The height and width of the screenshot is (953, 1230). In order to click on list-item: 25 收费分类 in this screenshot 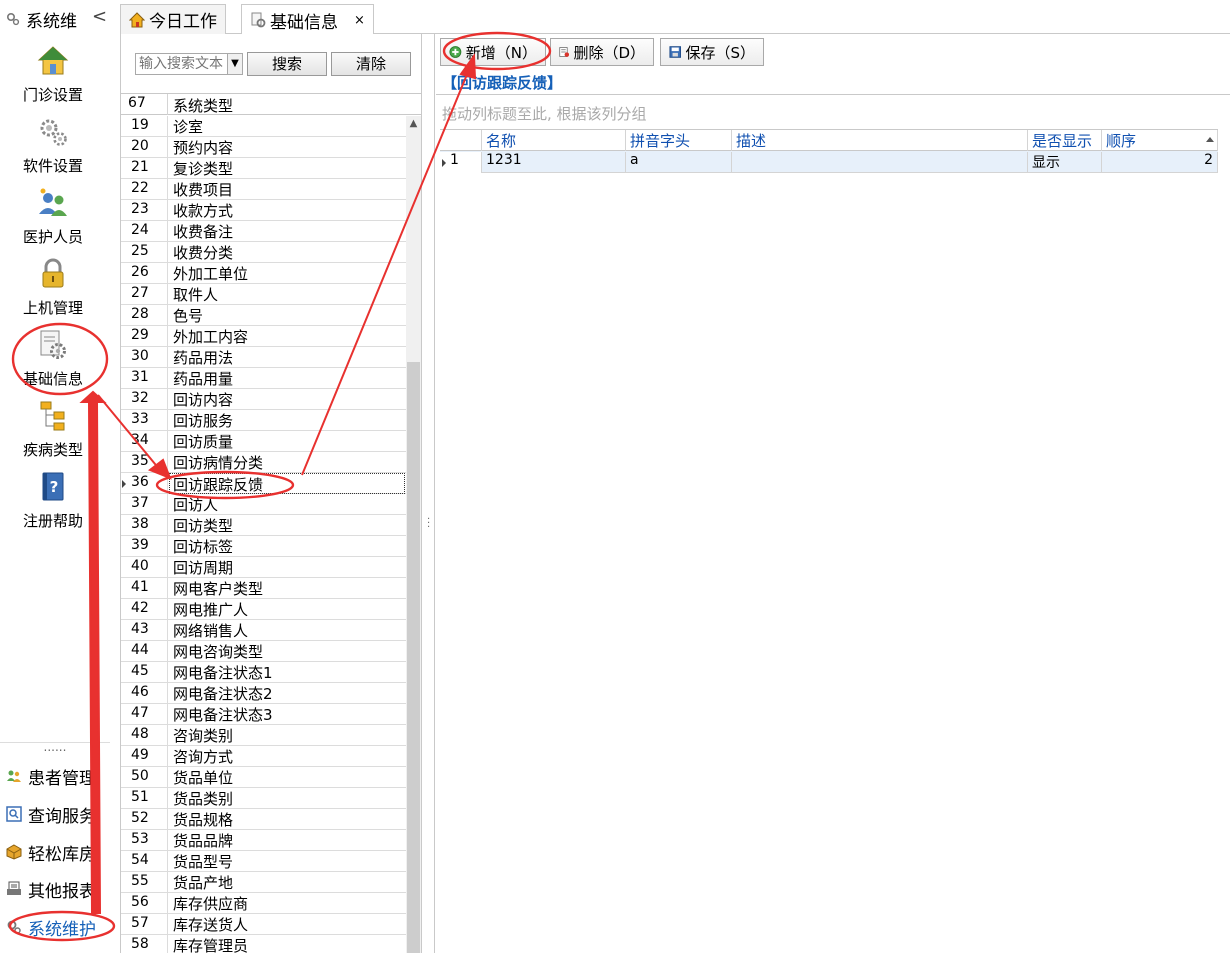, I will do `click(263, 252)`.